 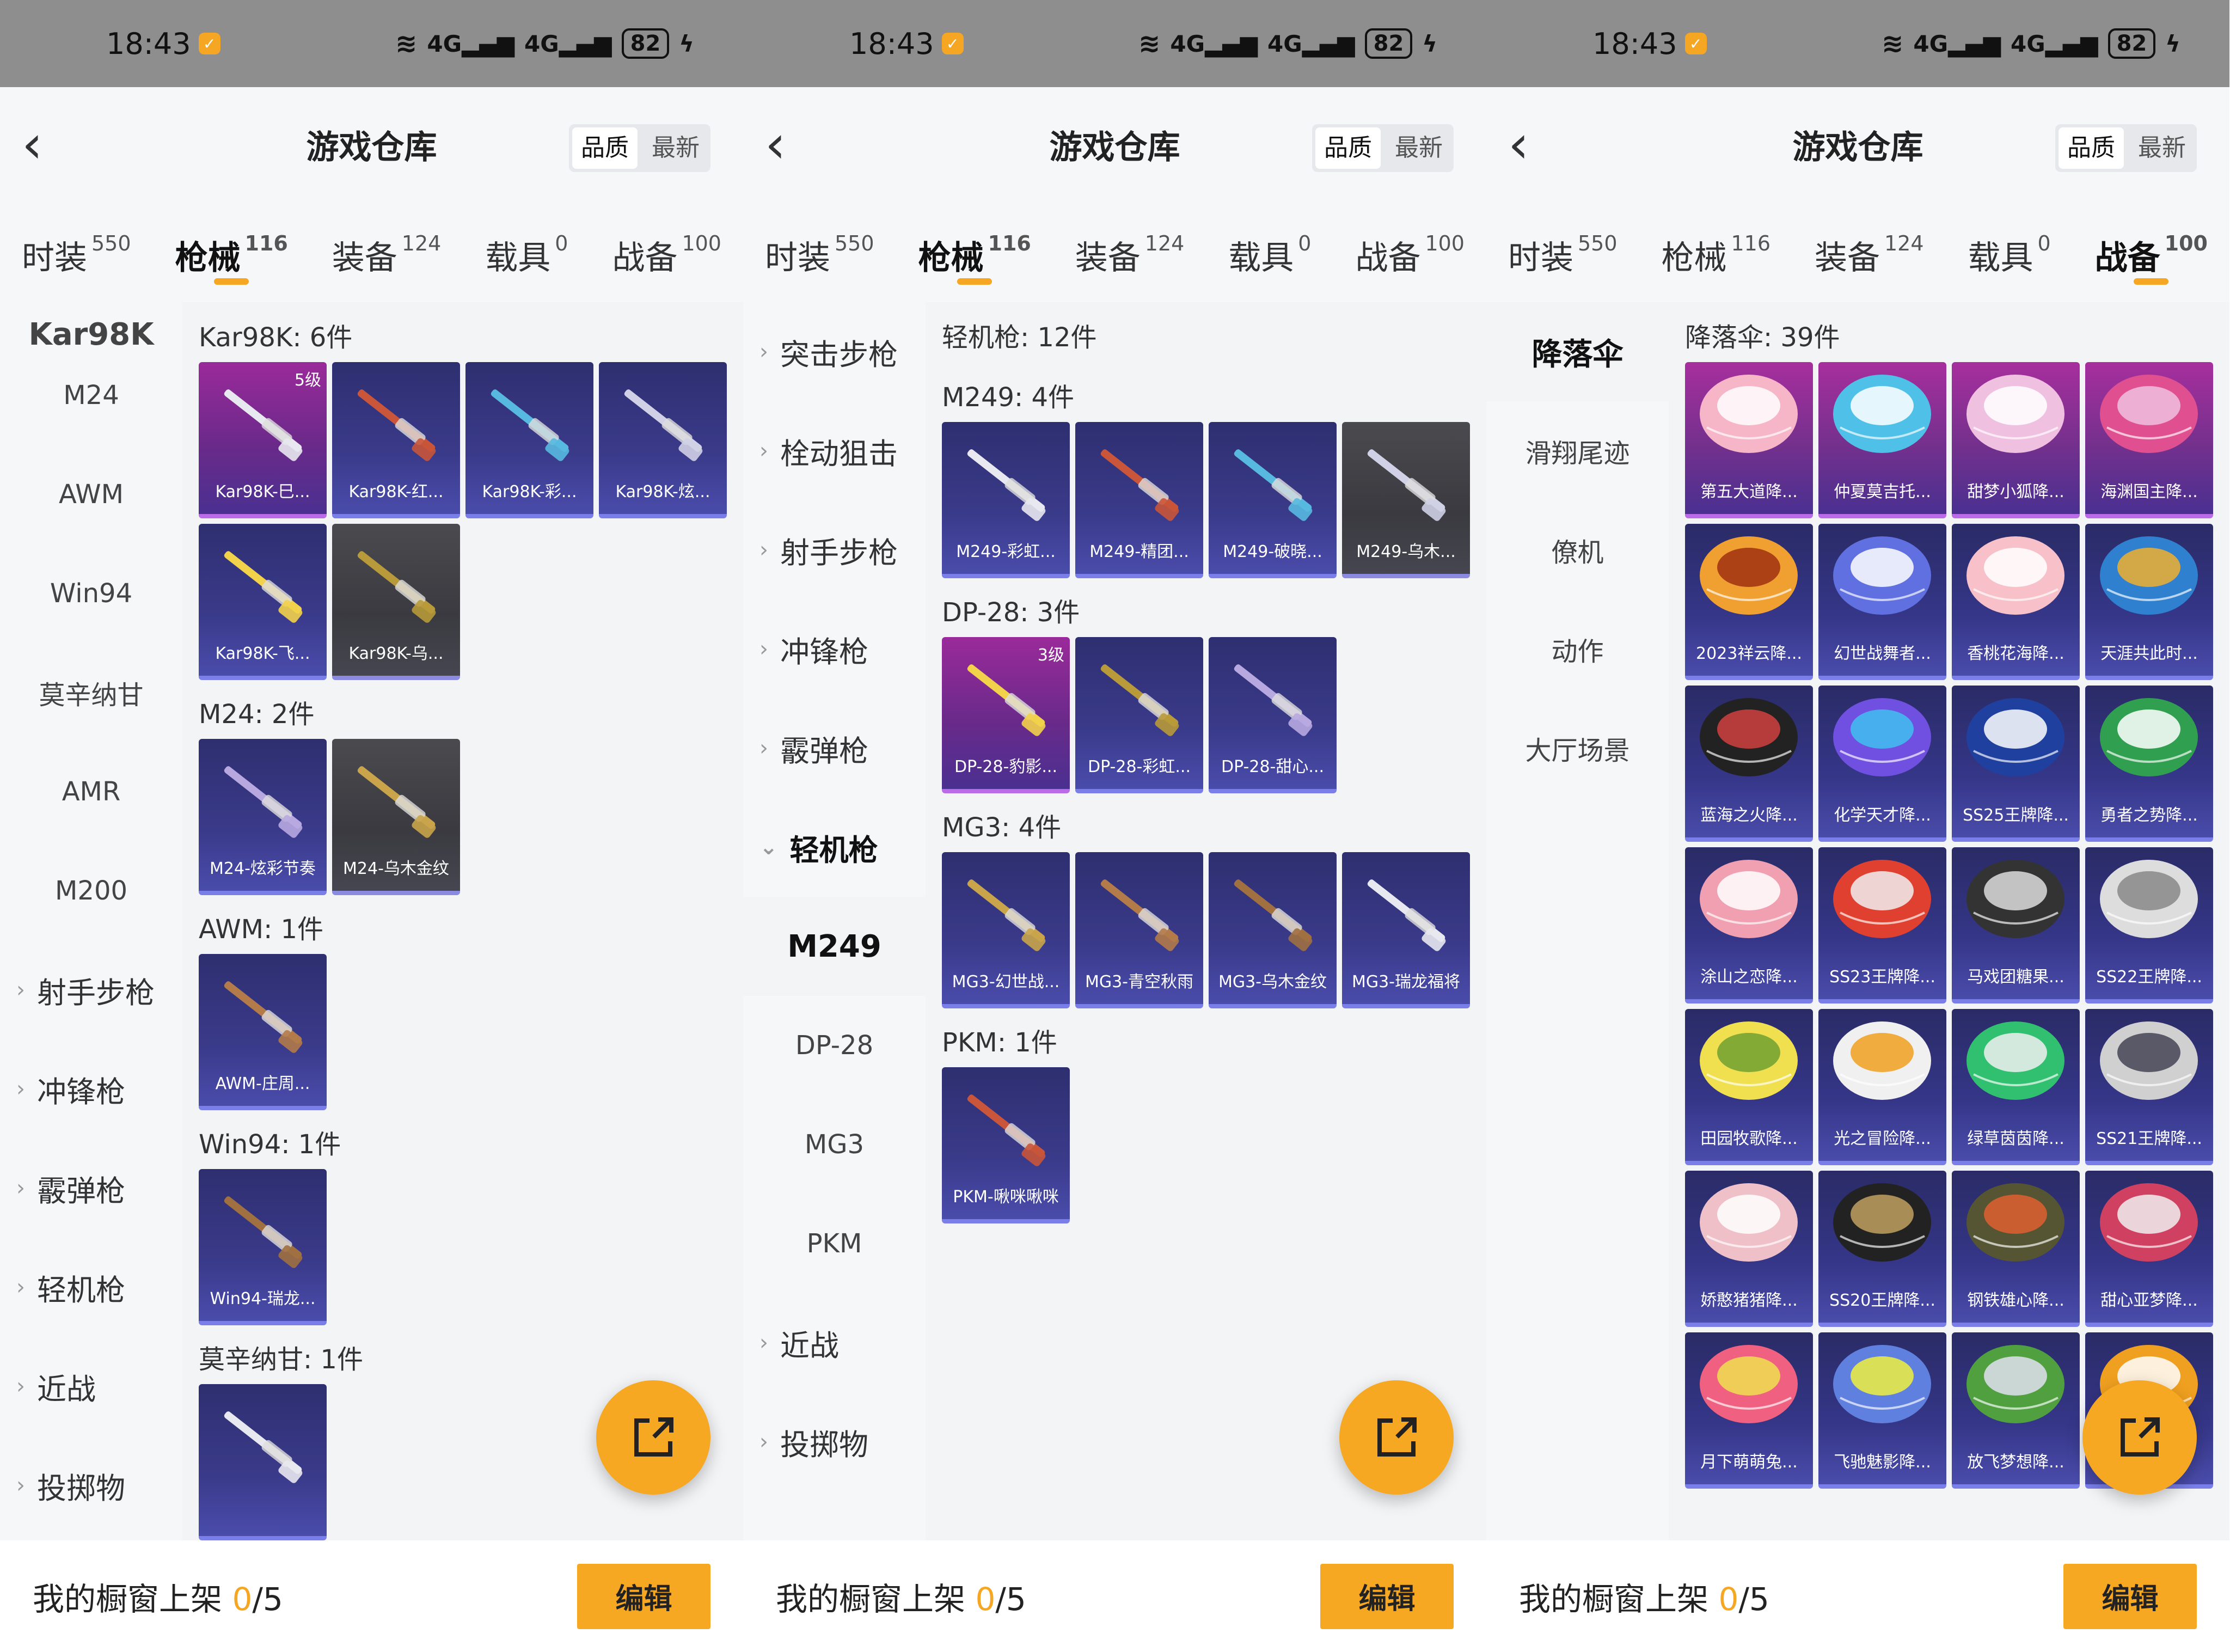 What do you see at coordinates (91, 692) in the screenshot?
I see `sidebar-item: 莫辛纳甘` at bounding box center [91, 692].